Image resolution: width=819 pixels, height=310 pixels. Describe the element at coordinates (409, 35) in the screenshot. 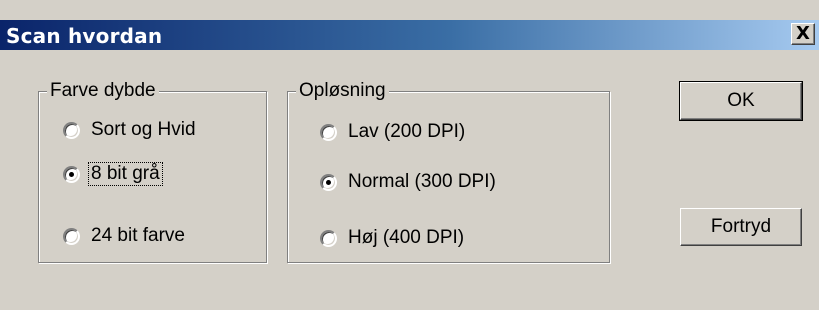

I see `title-bar: Scan hvordan X` at that location.